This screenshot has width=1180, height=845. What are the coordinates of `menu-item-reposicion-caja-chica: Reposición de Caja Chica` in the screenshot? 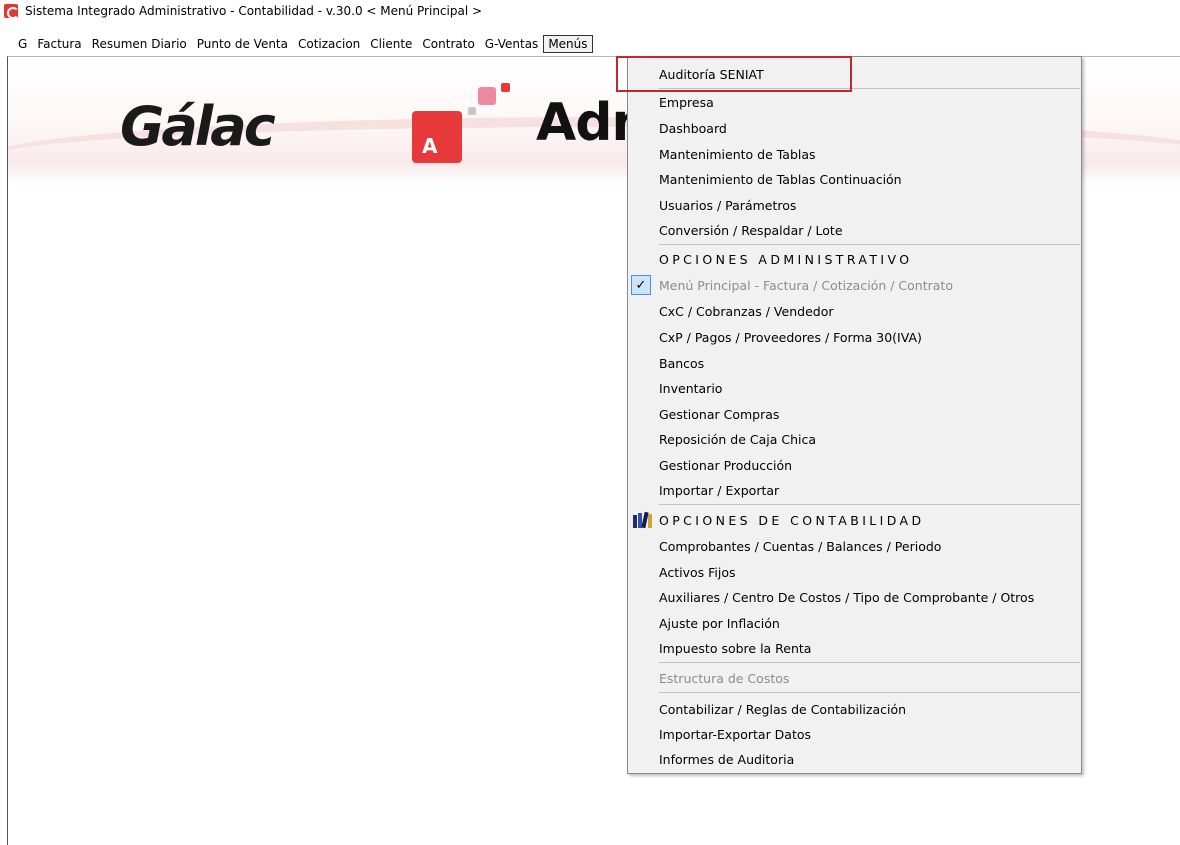 It's located at (854, 439).